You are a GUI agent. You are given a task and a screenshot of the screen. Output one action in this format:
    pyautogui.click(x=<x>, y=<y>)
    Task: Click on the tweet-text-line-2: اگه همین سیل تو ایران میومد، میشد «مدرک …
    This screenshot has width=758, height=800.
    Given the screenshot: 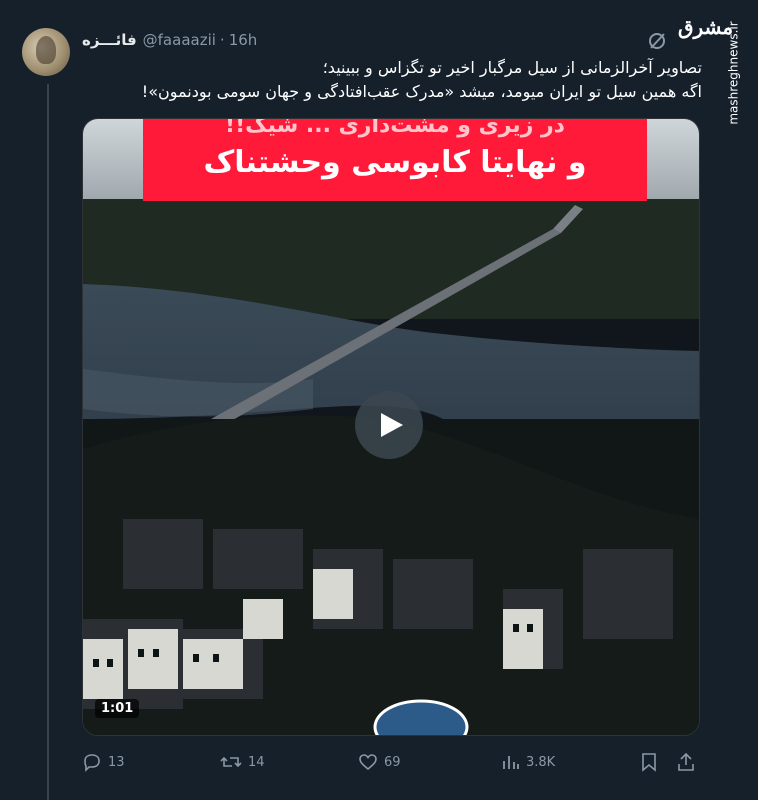 What is the action you would take?
    pyautogui.click(x=421, y=91)
    